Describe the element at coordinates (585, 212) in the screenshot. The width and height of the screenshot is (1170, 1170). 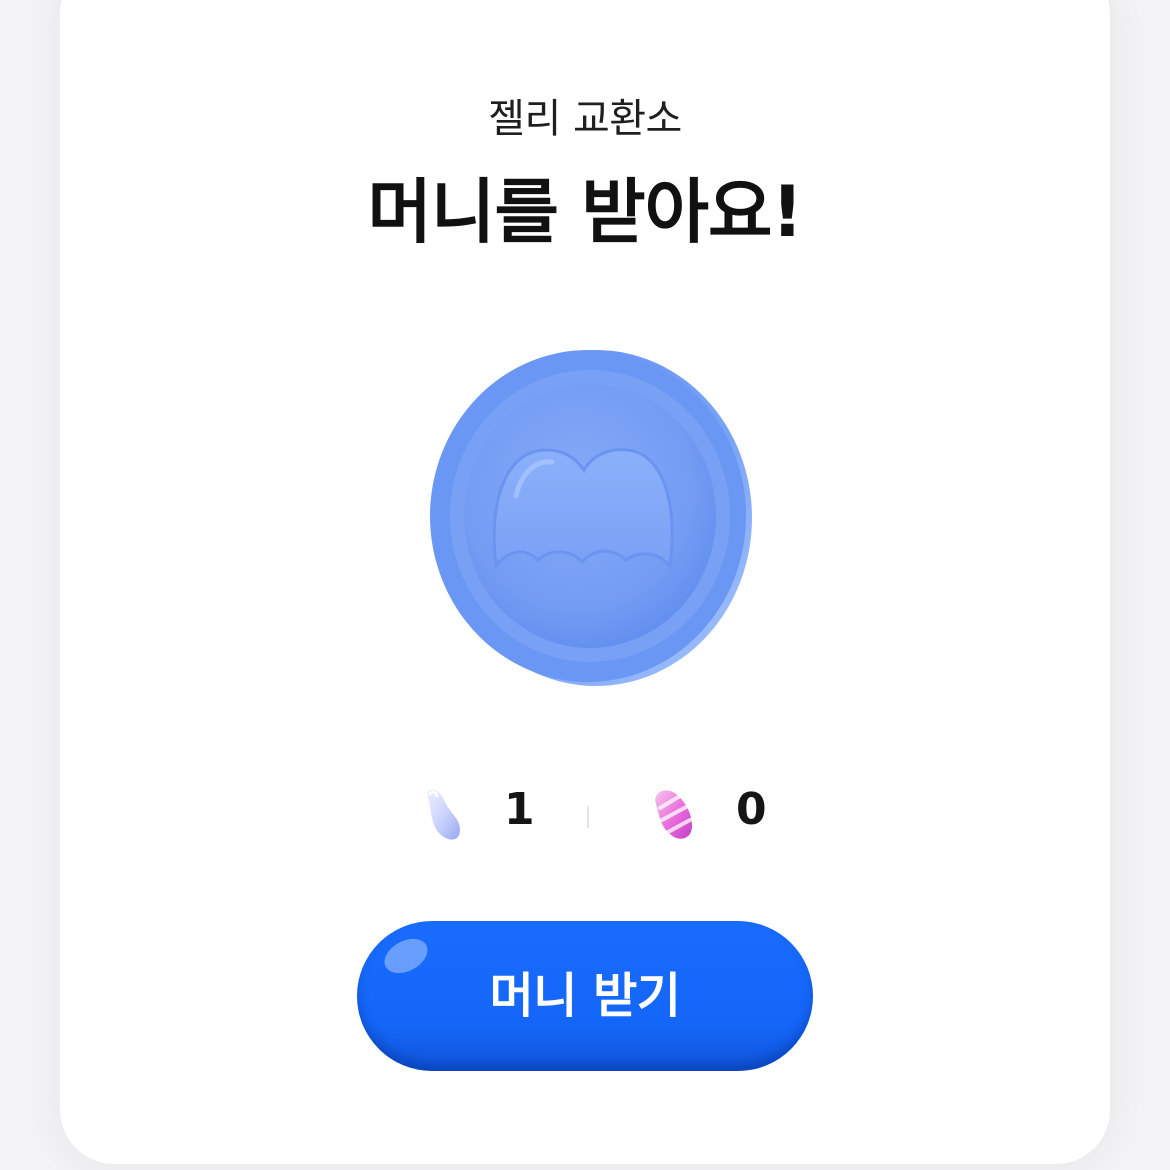
I see `page-title: 머니를 받아요!` at that location.